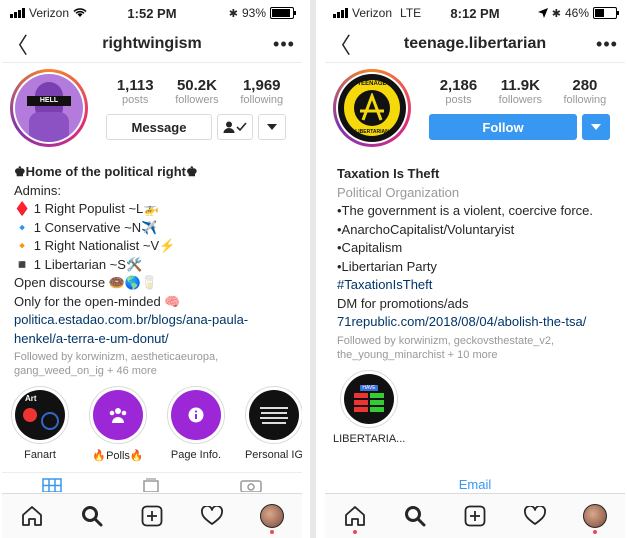 The image size is (627, 538). What do you see at coordinates (86, 227) in the screenshot?
I see `bio-line: 🔹 1 Conservative ~N✈️` at bounding box center [86, 227].